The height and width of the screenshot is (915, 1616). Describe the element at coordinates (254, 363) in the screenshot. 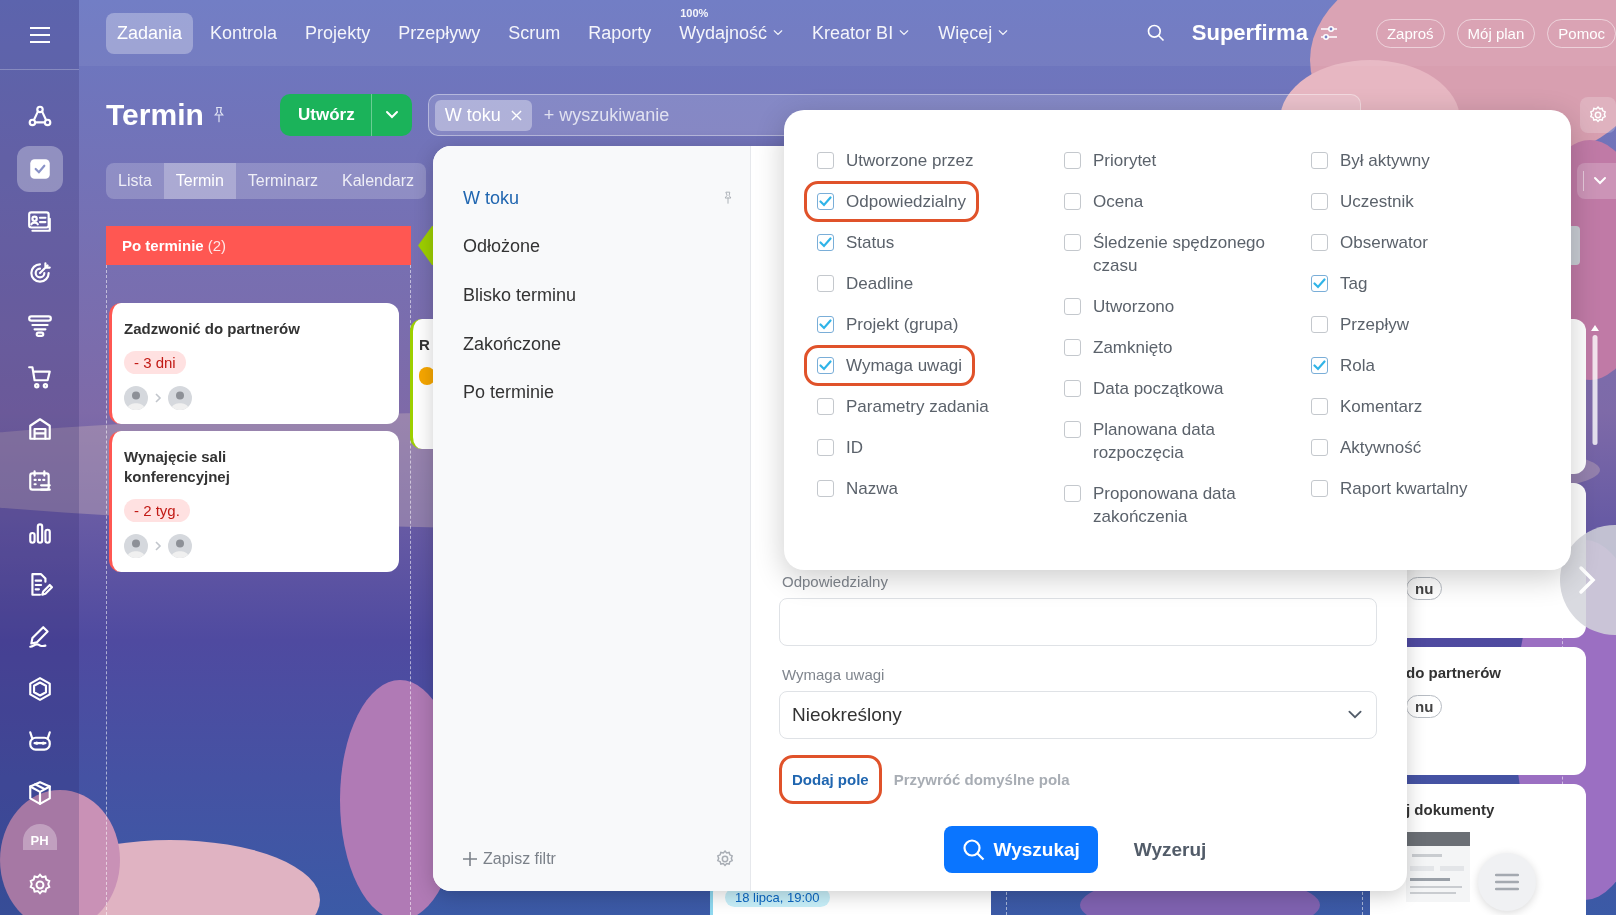

I see `task-card: Zadzwonić do partnerów - 3 dni` at that location.